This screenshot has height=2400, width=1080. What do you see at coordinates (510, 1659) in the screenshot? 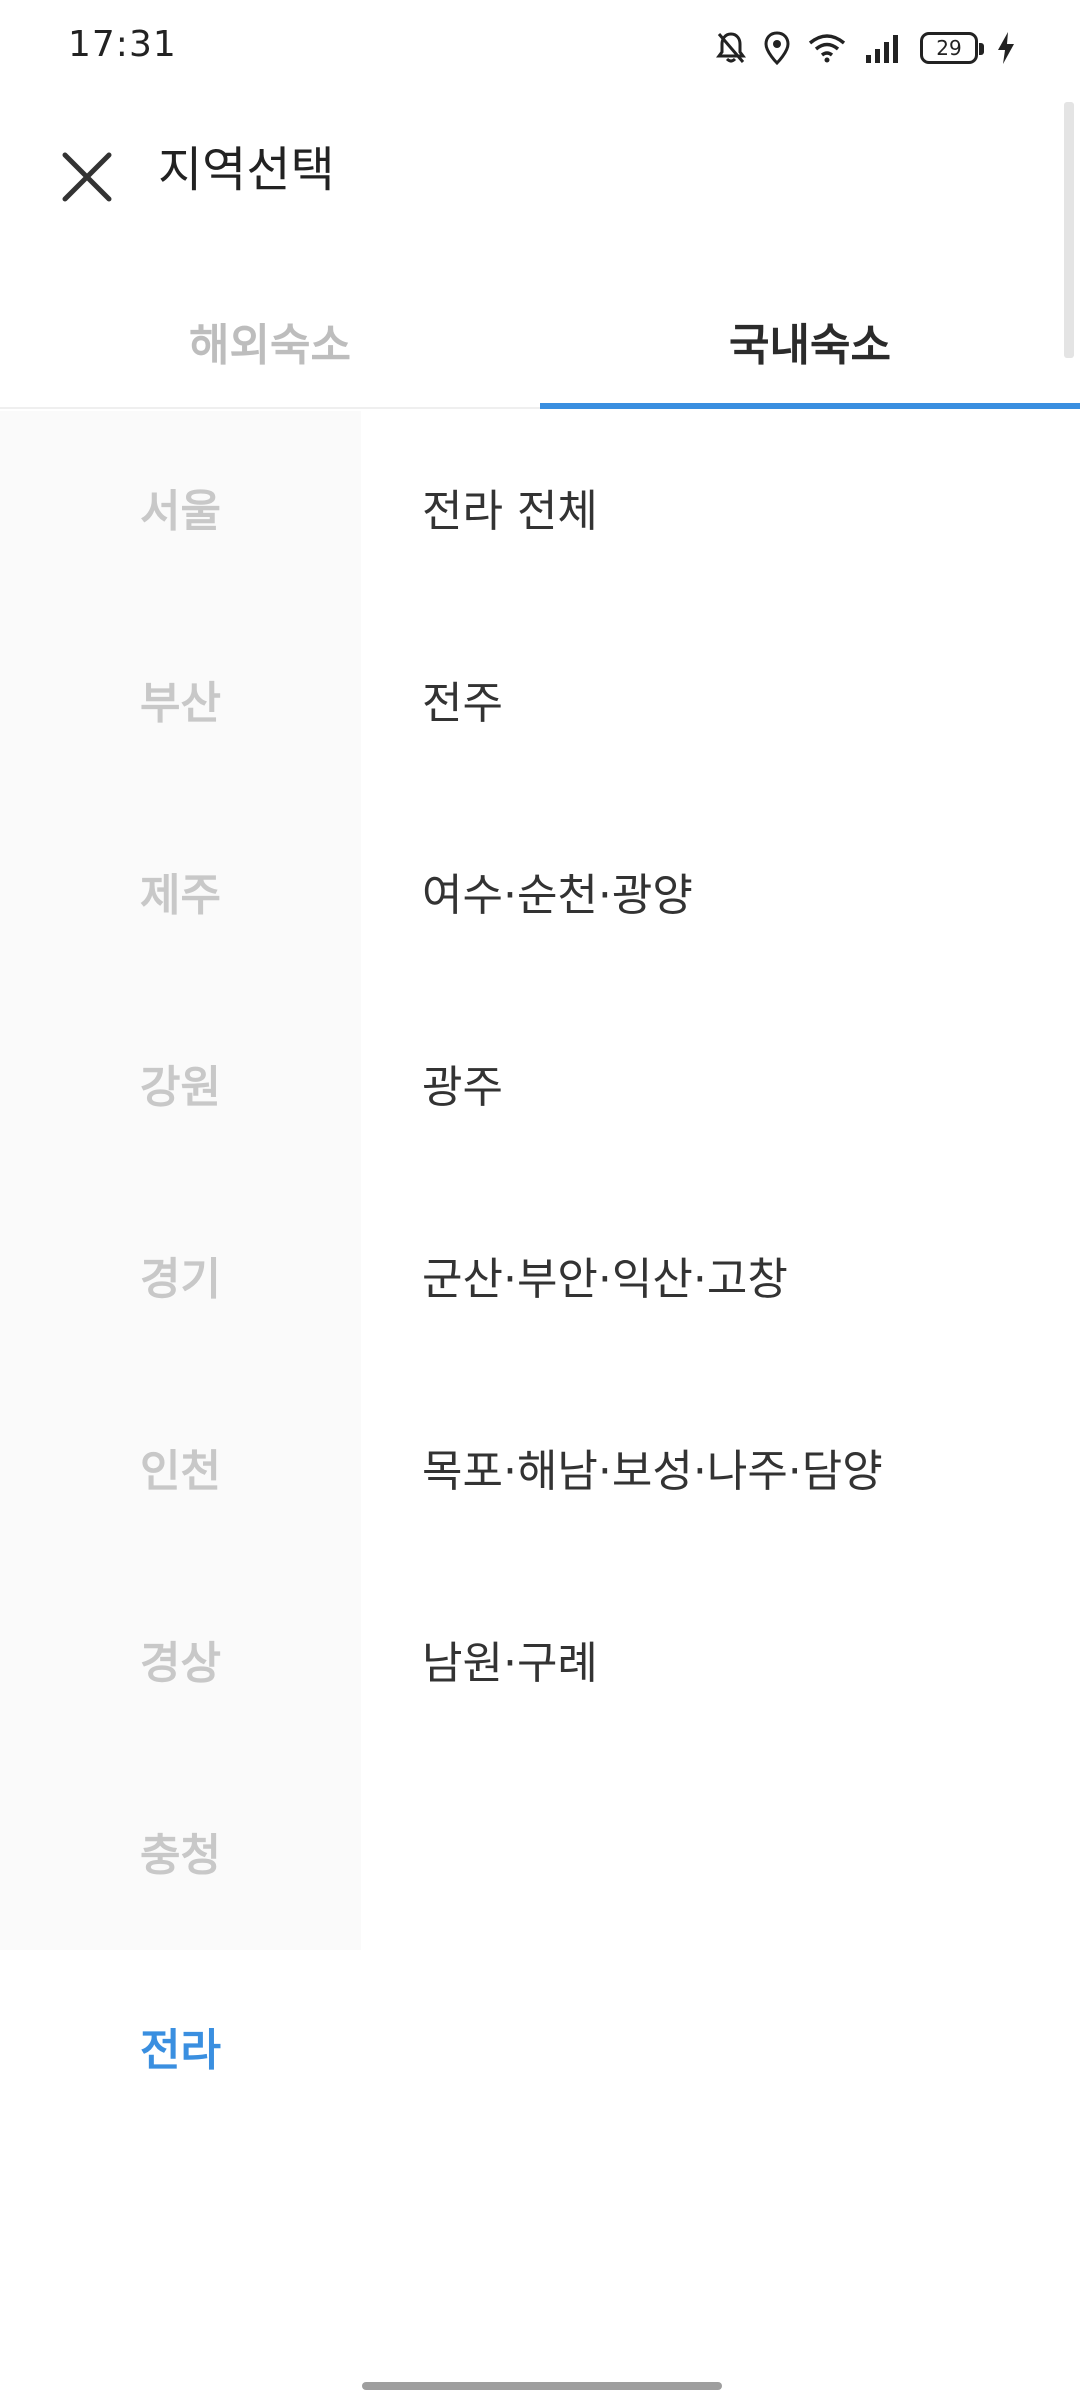
I see `sub-region-item: 남원·구례` at bounding box center [510, 1659].